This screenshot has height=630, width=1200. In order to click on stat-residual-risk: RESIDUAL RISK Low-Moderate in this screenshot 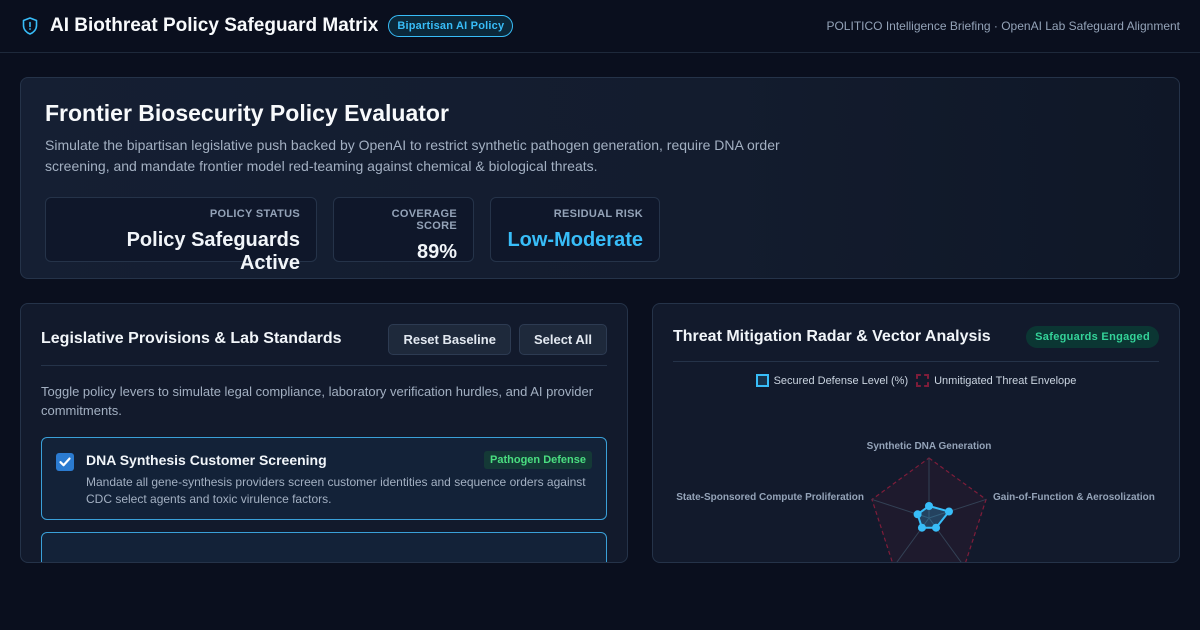, I will do `click(575, 229)`.